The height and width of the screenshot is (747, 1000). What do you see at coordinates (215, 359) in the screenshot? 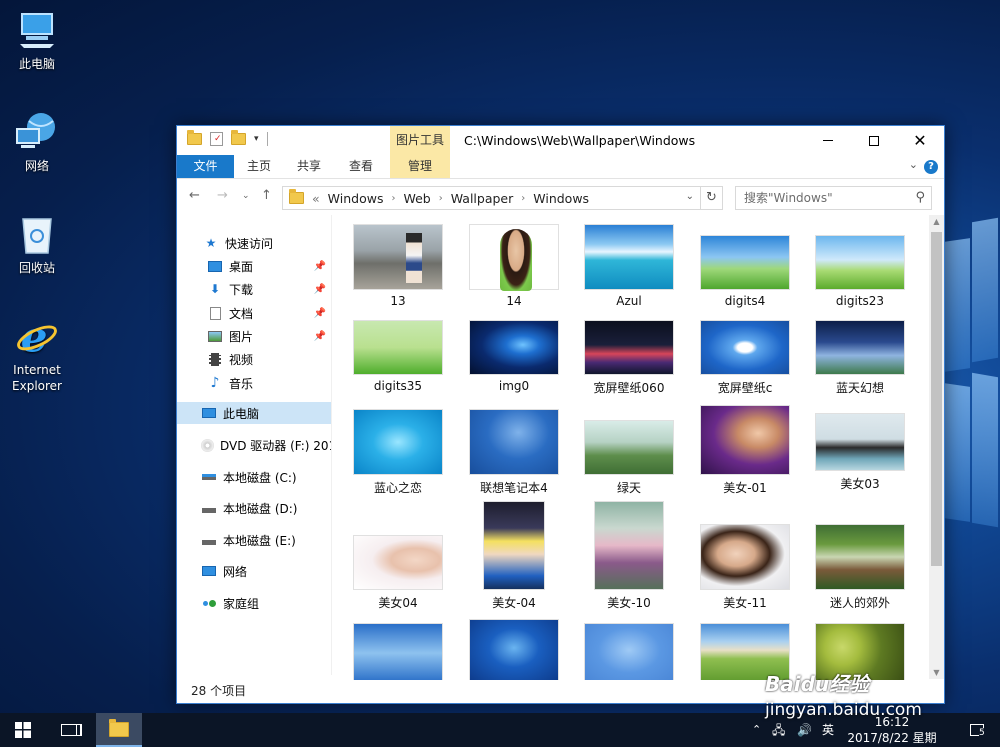
I see `video-icon` at bounding box center [215, 359].